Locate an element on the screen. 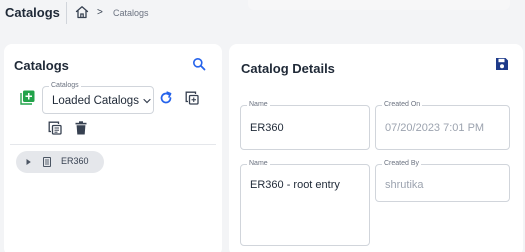  header-divider is located at coordinates (66, 13).